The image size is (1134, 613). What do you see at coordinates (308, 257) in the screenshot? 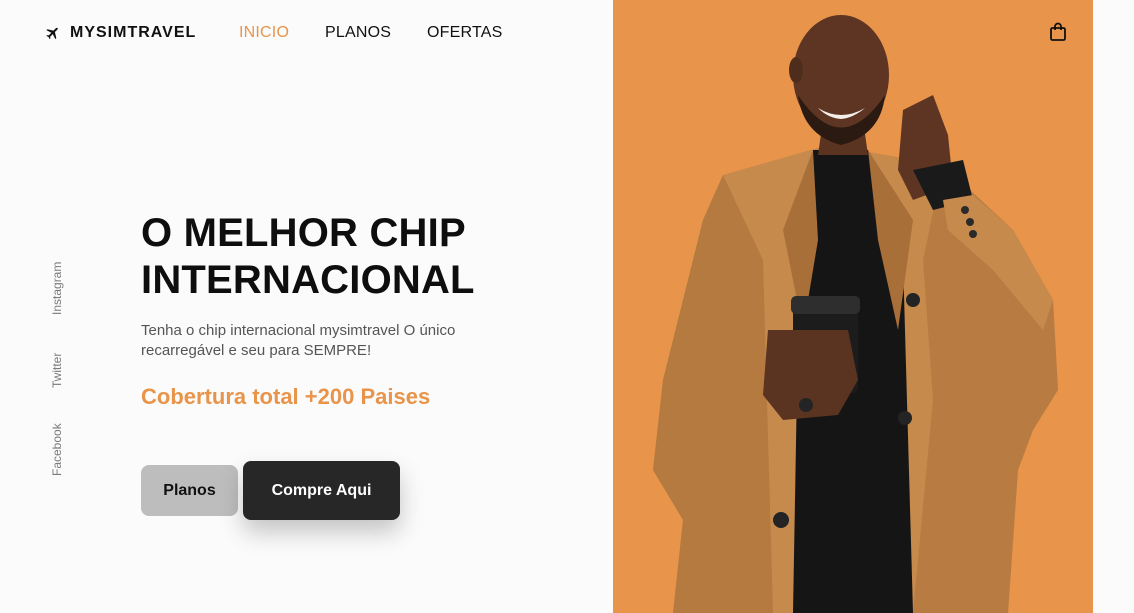
I see `hero-title: O MELHOR CHIP INTERNACIONAL` at bounding box center [308, 257].